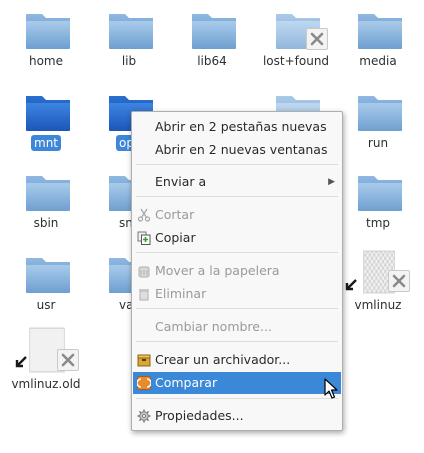  What do you see at coordinates (331, 388) in the screenshot?
I see `mouse-cursor-icon` at bounding box center [331, 388].